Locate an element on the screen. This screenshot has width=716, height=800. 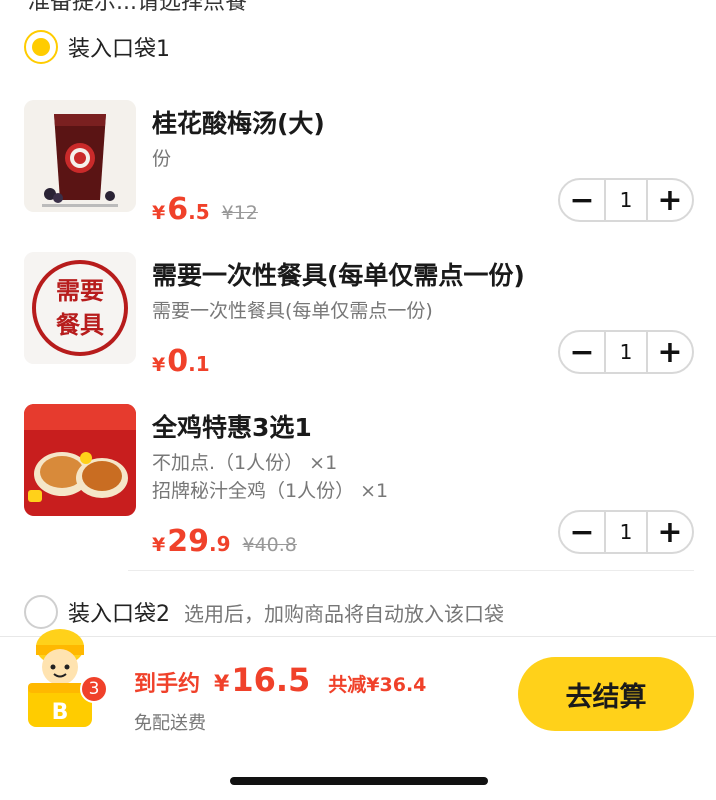
bag-1-radio is located at coordinates (41, 47).